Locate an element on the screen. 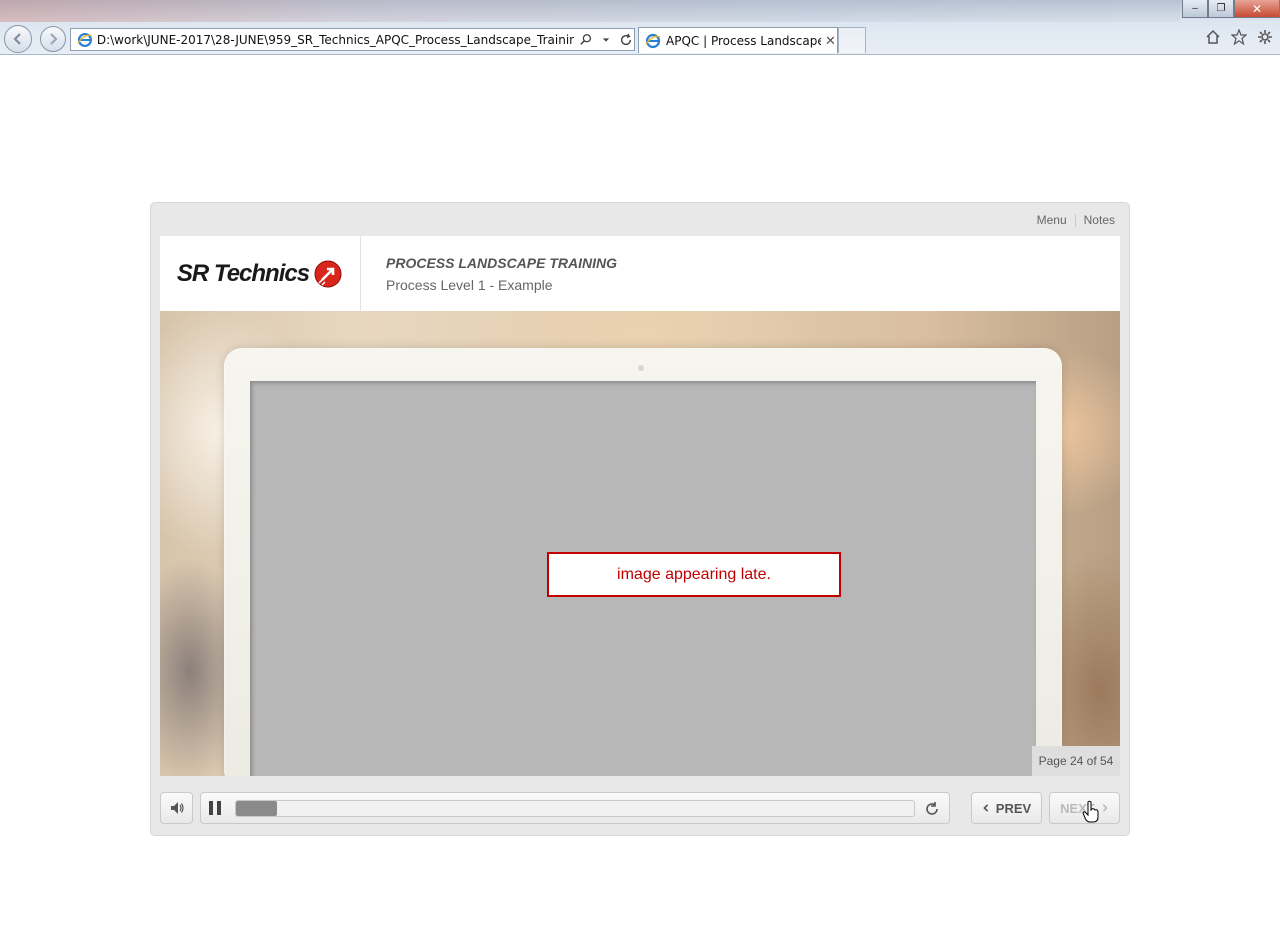 This screenshot has height=935, width=1280. player-top-links: Menu Notes is located at coordinates (1076, 220).